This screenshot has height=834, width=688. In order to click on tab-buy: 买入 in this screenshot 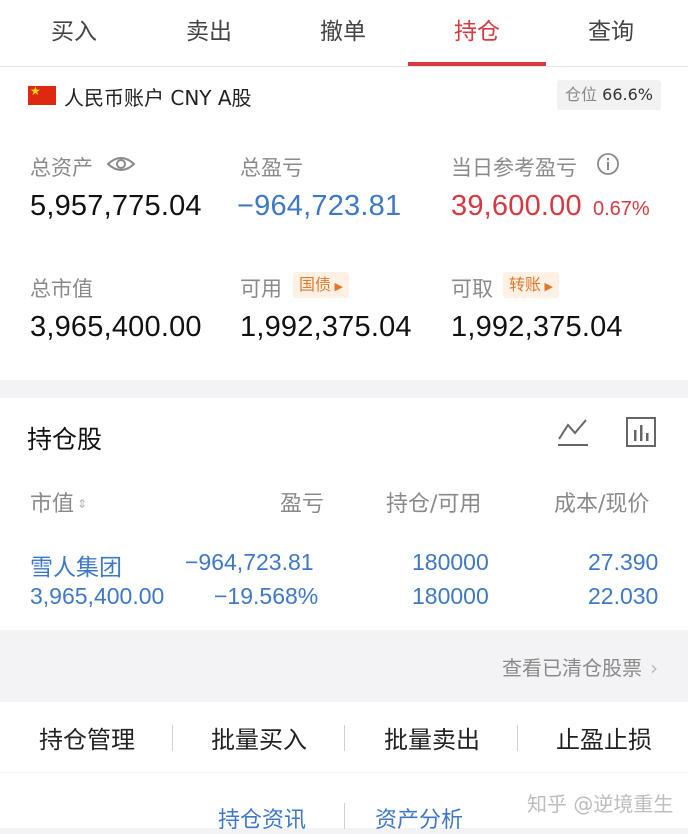, I will do `click(74, 33)`.